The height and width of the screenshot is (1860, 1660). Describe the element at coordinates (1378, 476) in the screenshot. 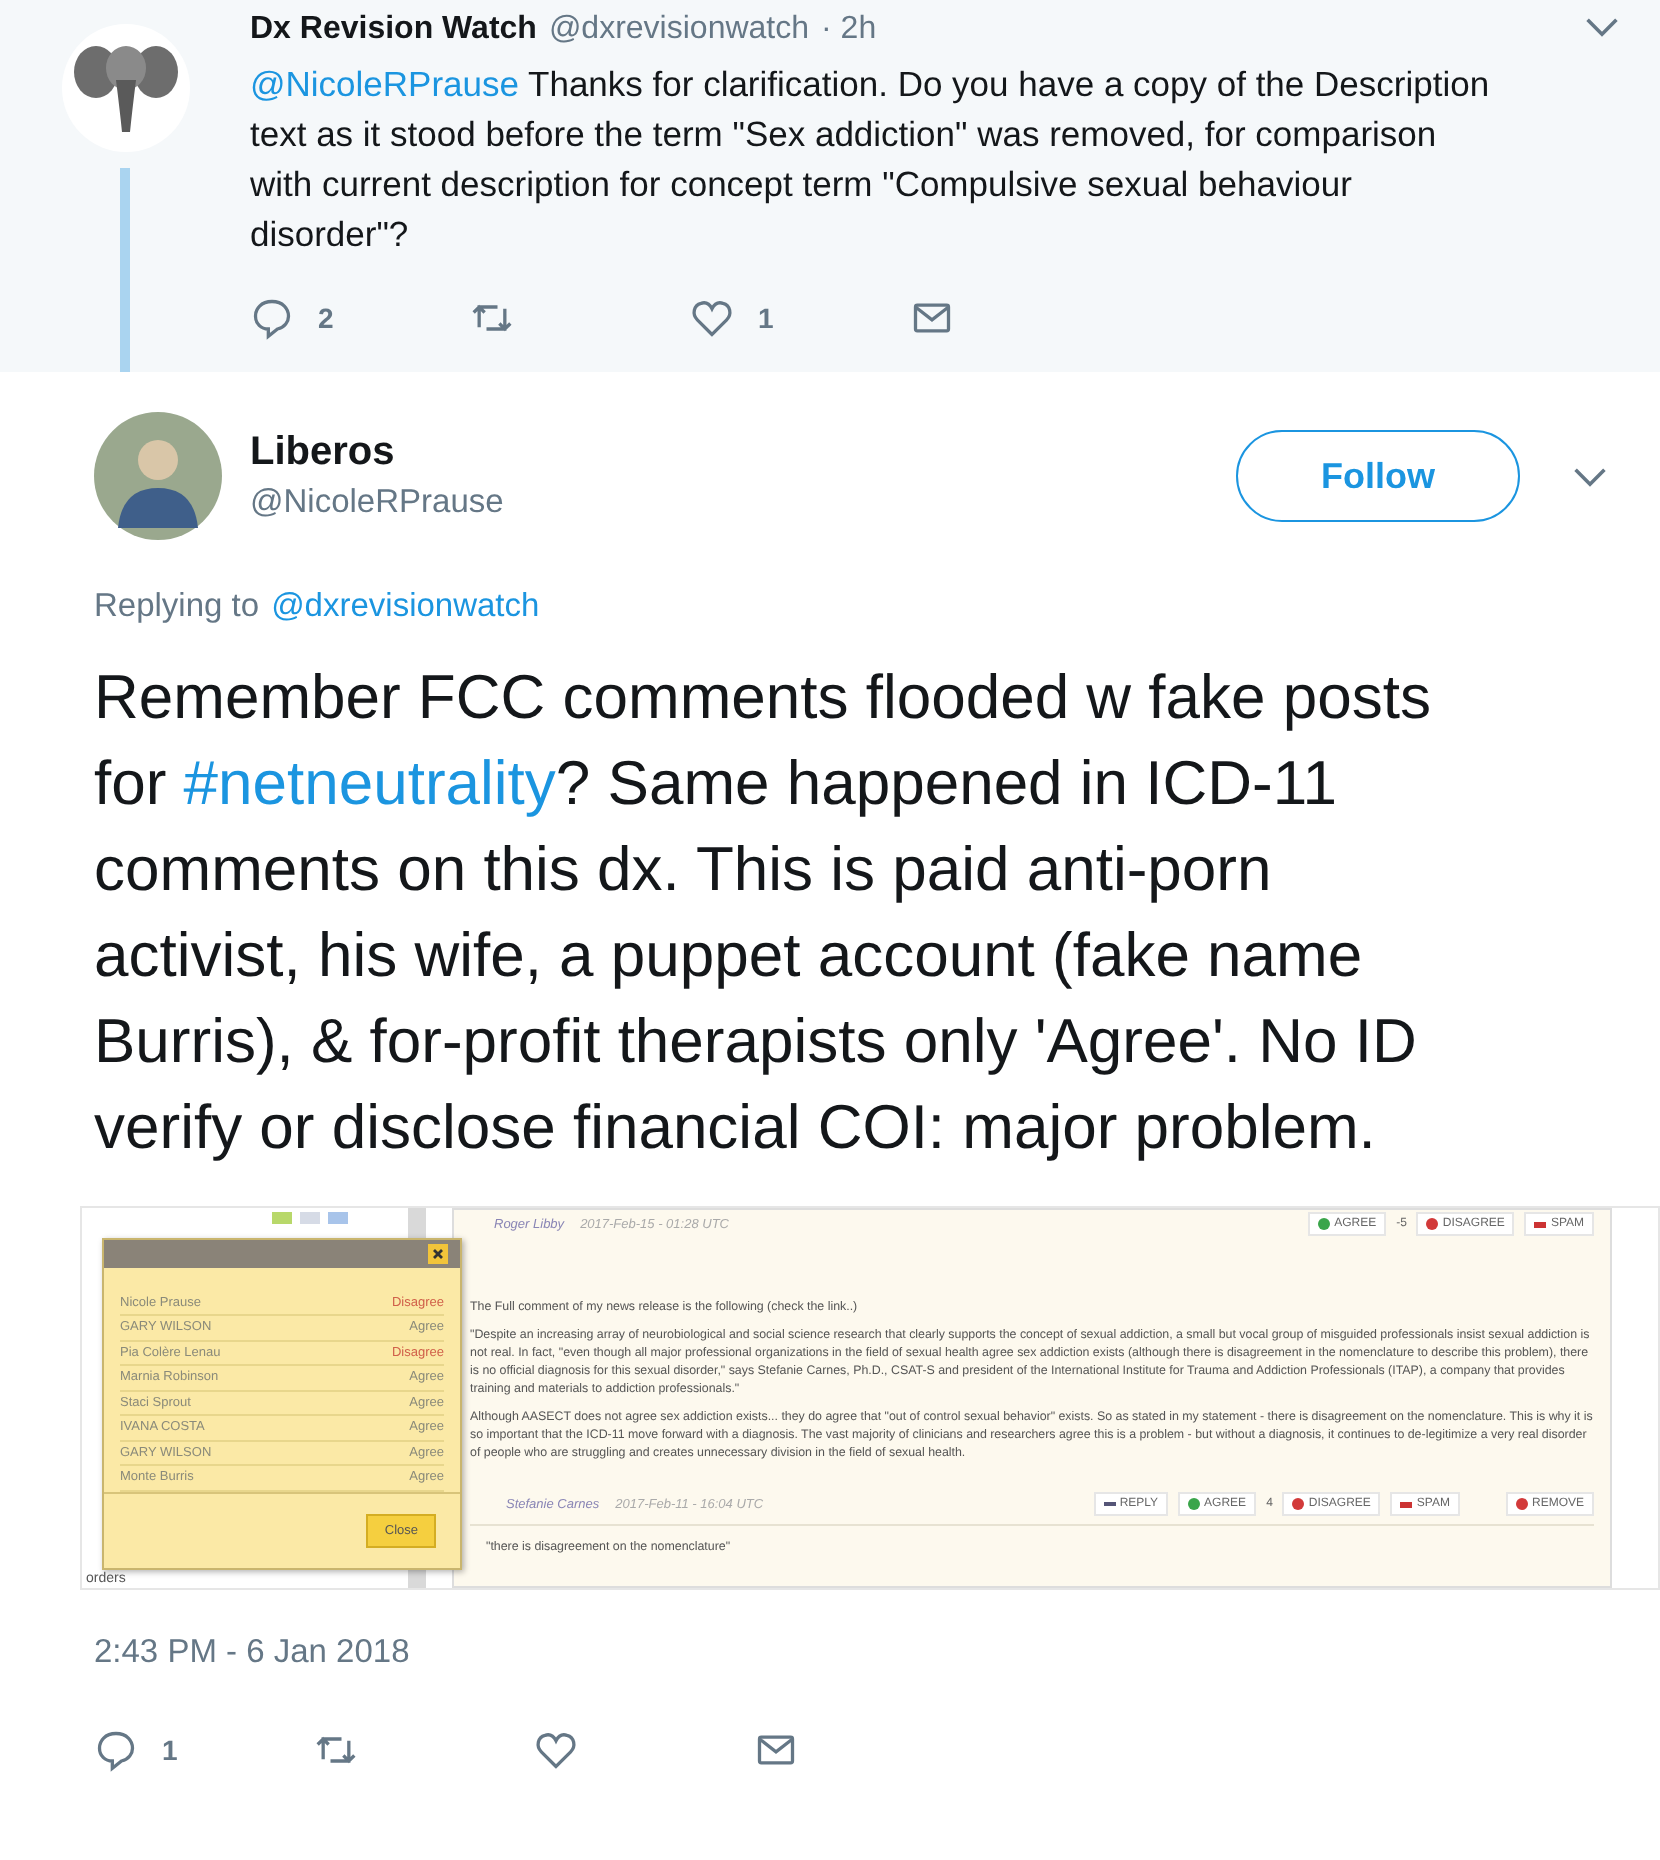

I see `follow-button: Follow` at that location.